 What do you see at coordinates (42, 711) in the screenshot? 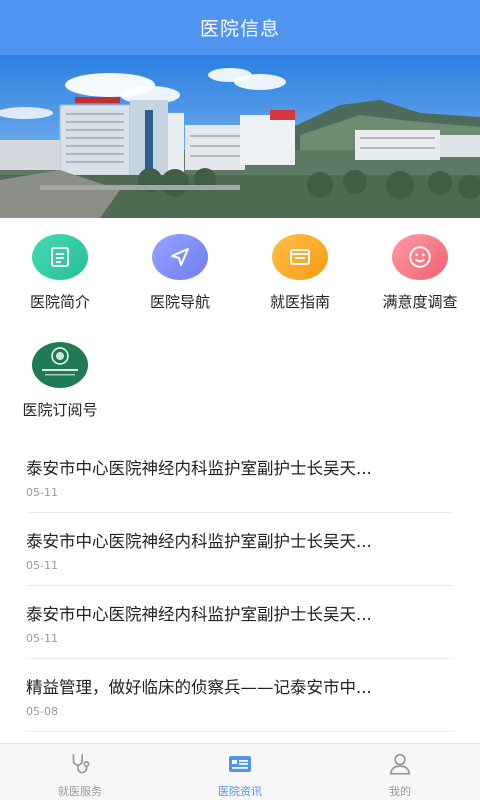
I see `news-date: 05-08` at bounding box center [42, 711].